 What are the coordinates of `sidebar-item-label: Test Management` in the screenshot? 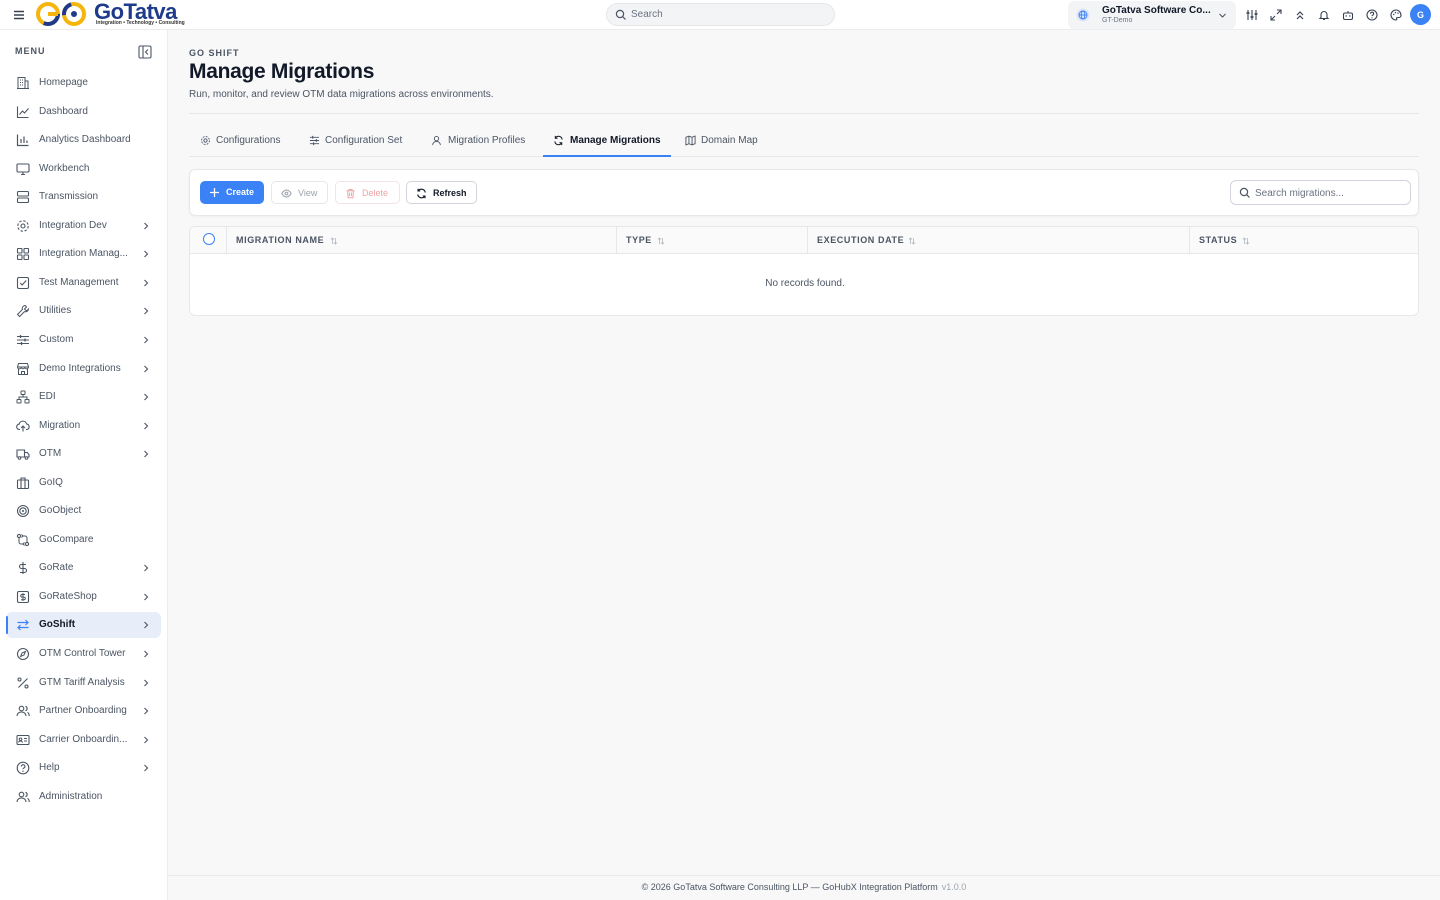 It's located at (79, 282).